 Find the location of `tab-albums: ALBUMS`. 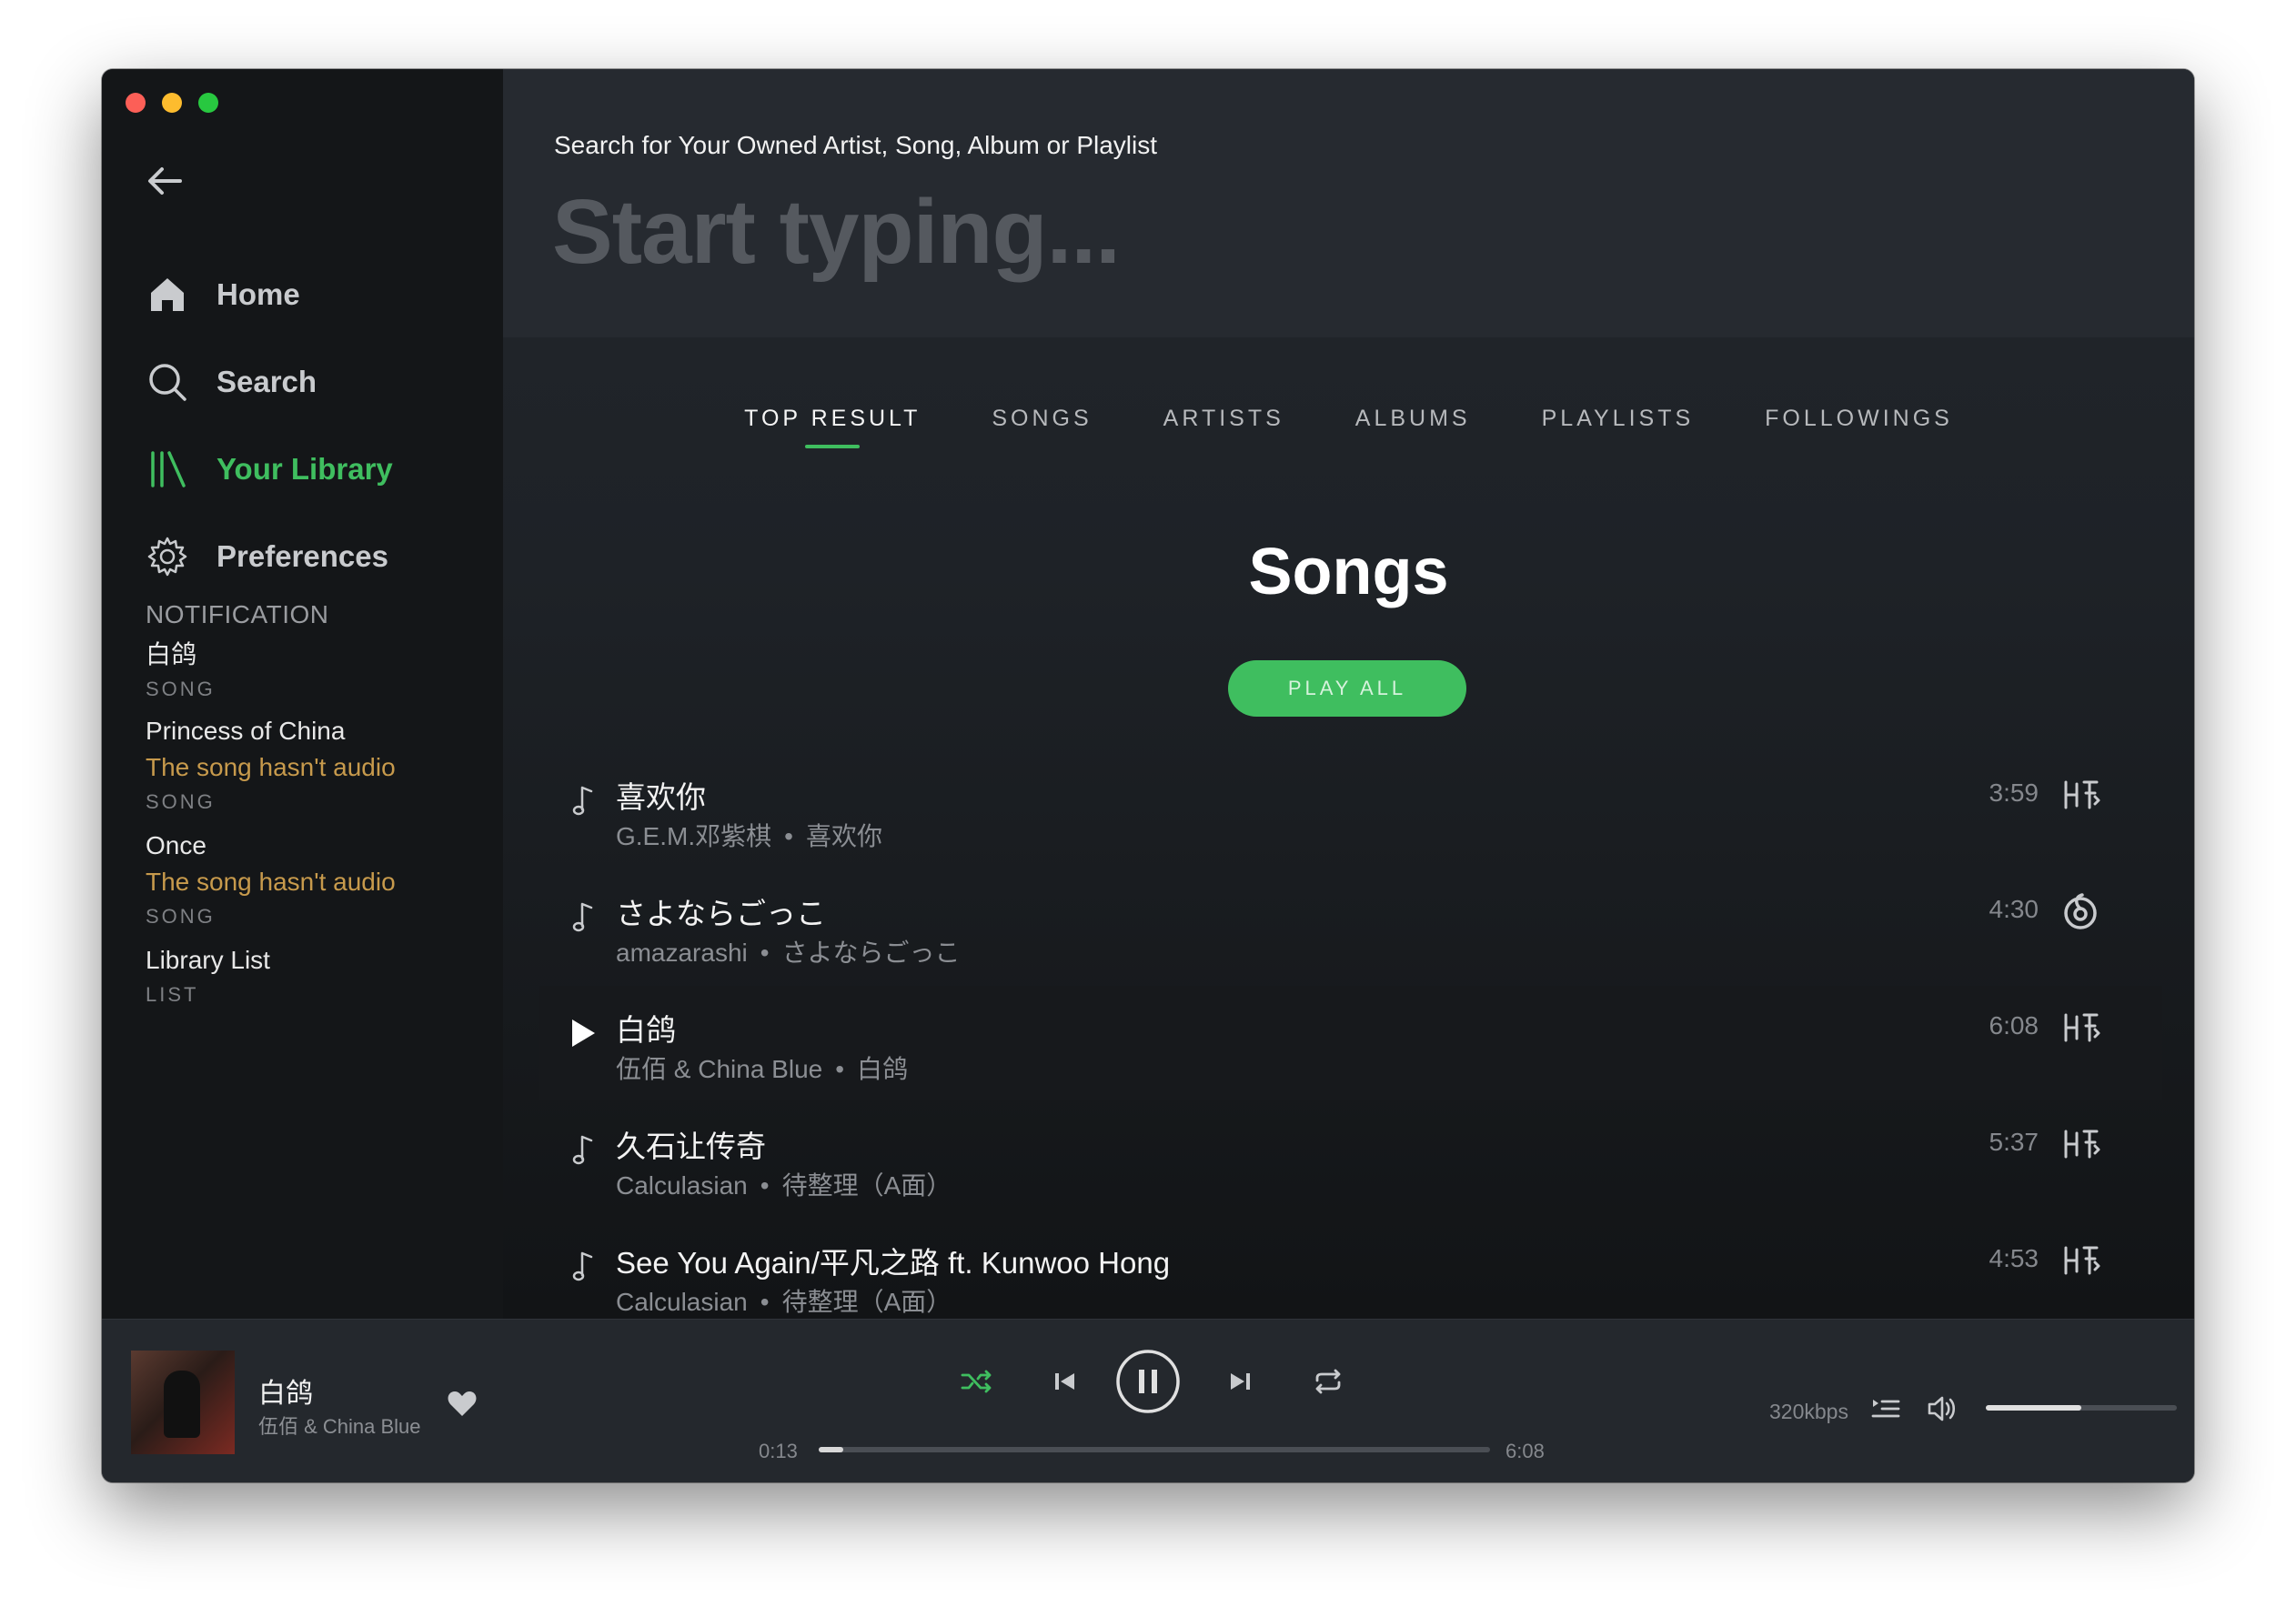

tab-albums: ALBUMS is located at coordinates (1413, 427).